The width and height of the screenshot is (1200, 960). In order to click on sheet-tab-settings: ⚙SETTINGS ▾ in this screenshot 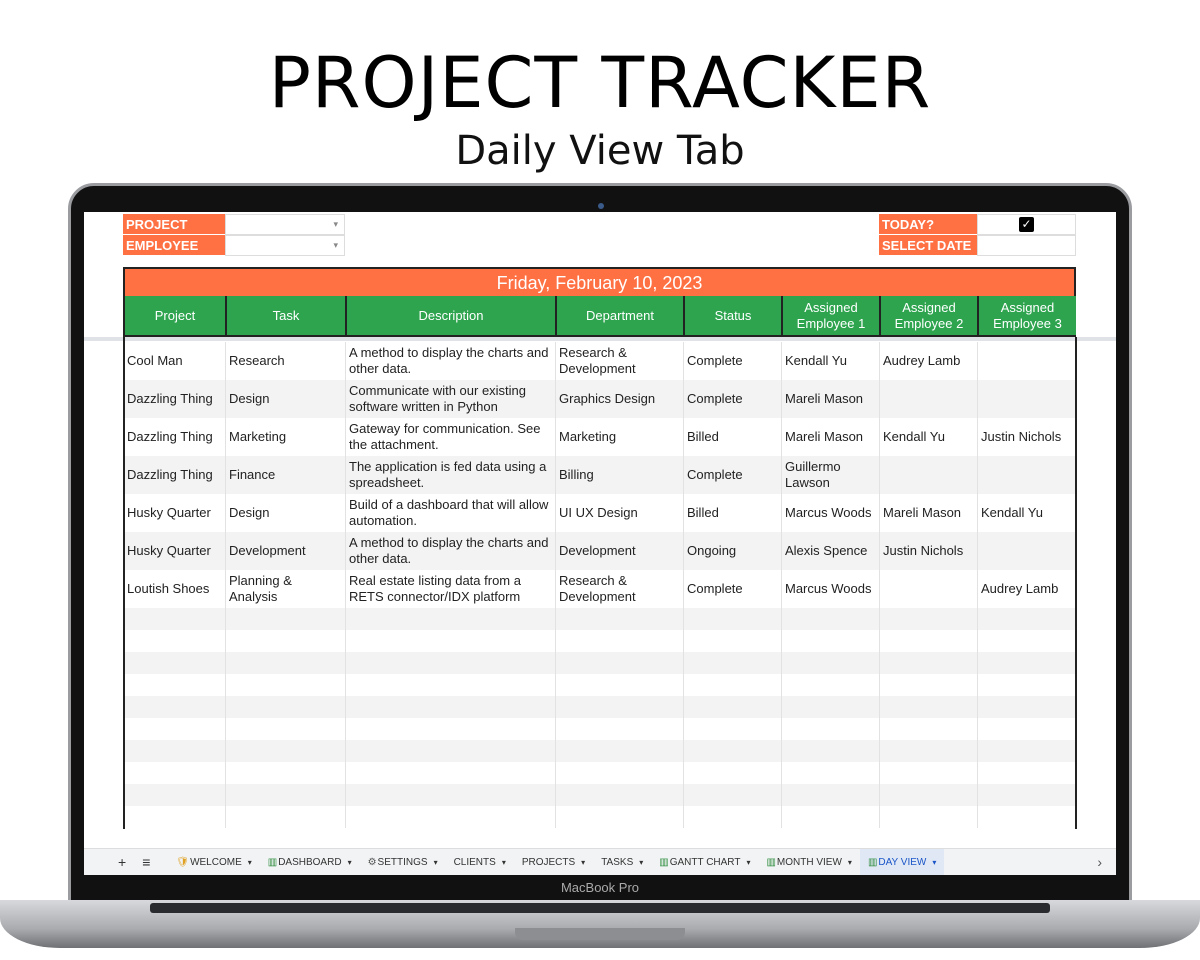, I will do `click(403, 862)`.